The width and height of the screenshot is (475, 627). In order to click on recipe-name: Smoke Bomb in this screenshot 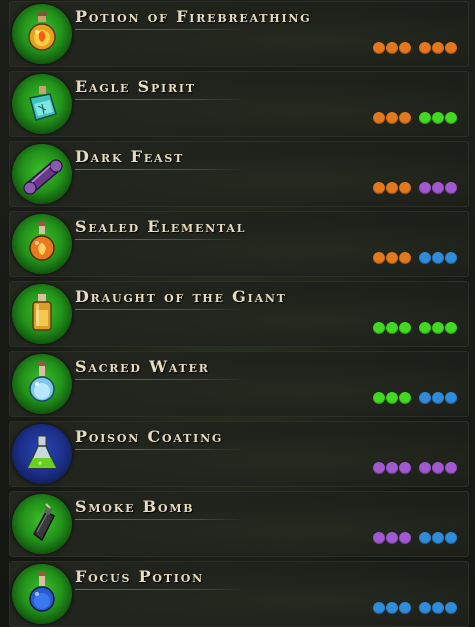, I will do `click(135, 506)`.